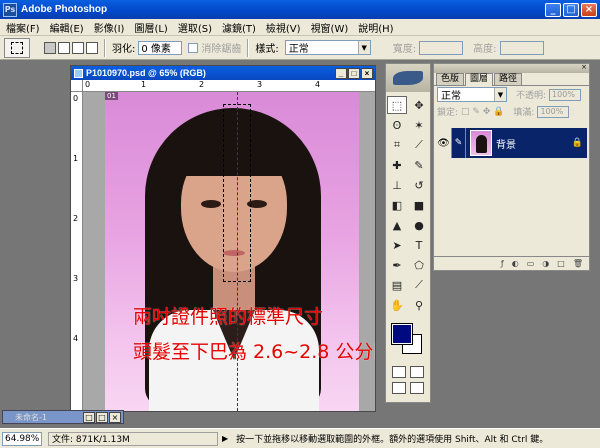 The image size is (600, 448). Describe the element at coordinates (195, 27) in the screenshot. I see `menu-select: 選取(S)` at that location.